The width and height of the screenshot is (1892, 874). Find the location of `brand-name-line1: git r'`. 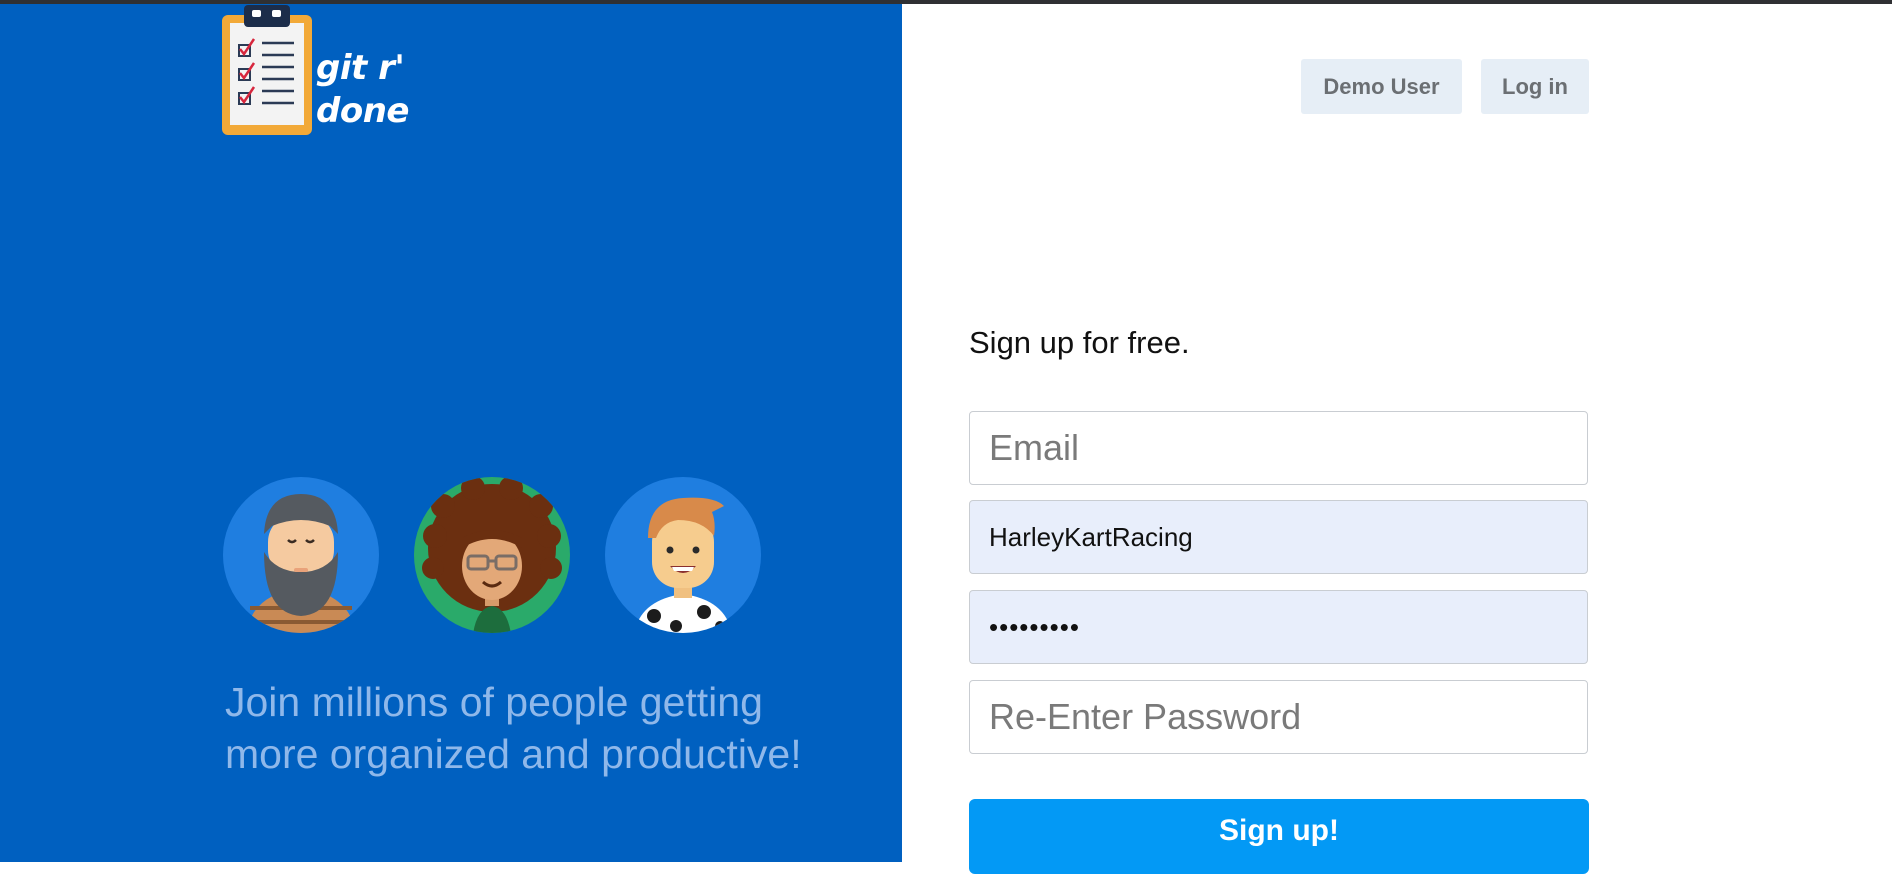

brand-name-line1: git r' is located at coordinates (360, 68).